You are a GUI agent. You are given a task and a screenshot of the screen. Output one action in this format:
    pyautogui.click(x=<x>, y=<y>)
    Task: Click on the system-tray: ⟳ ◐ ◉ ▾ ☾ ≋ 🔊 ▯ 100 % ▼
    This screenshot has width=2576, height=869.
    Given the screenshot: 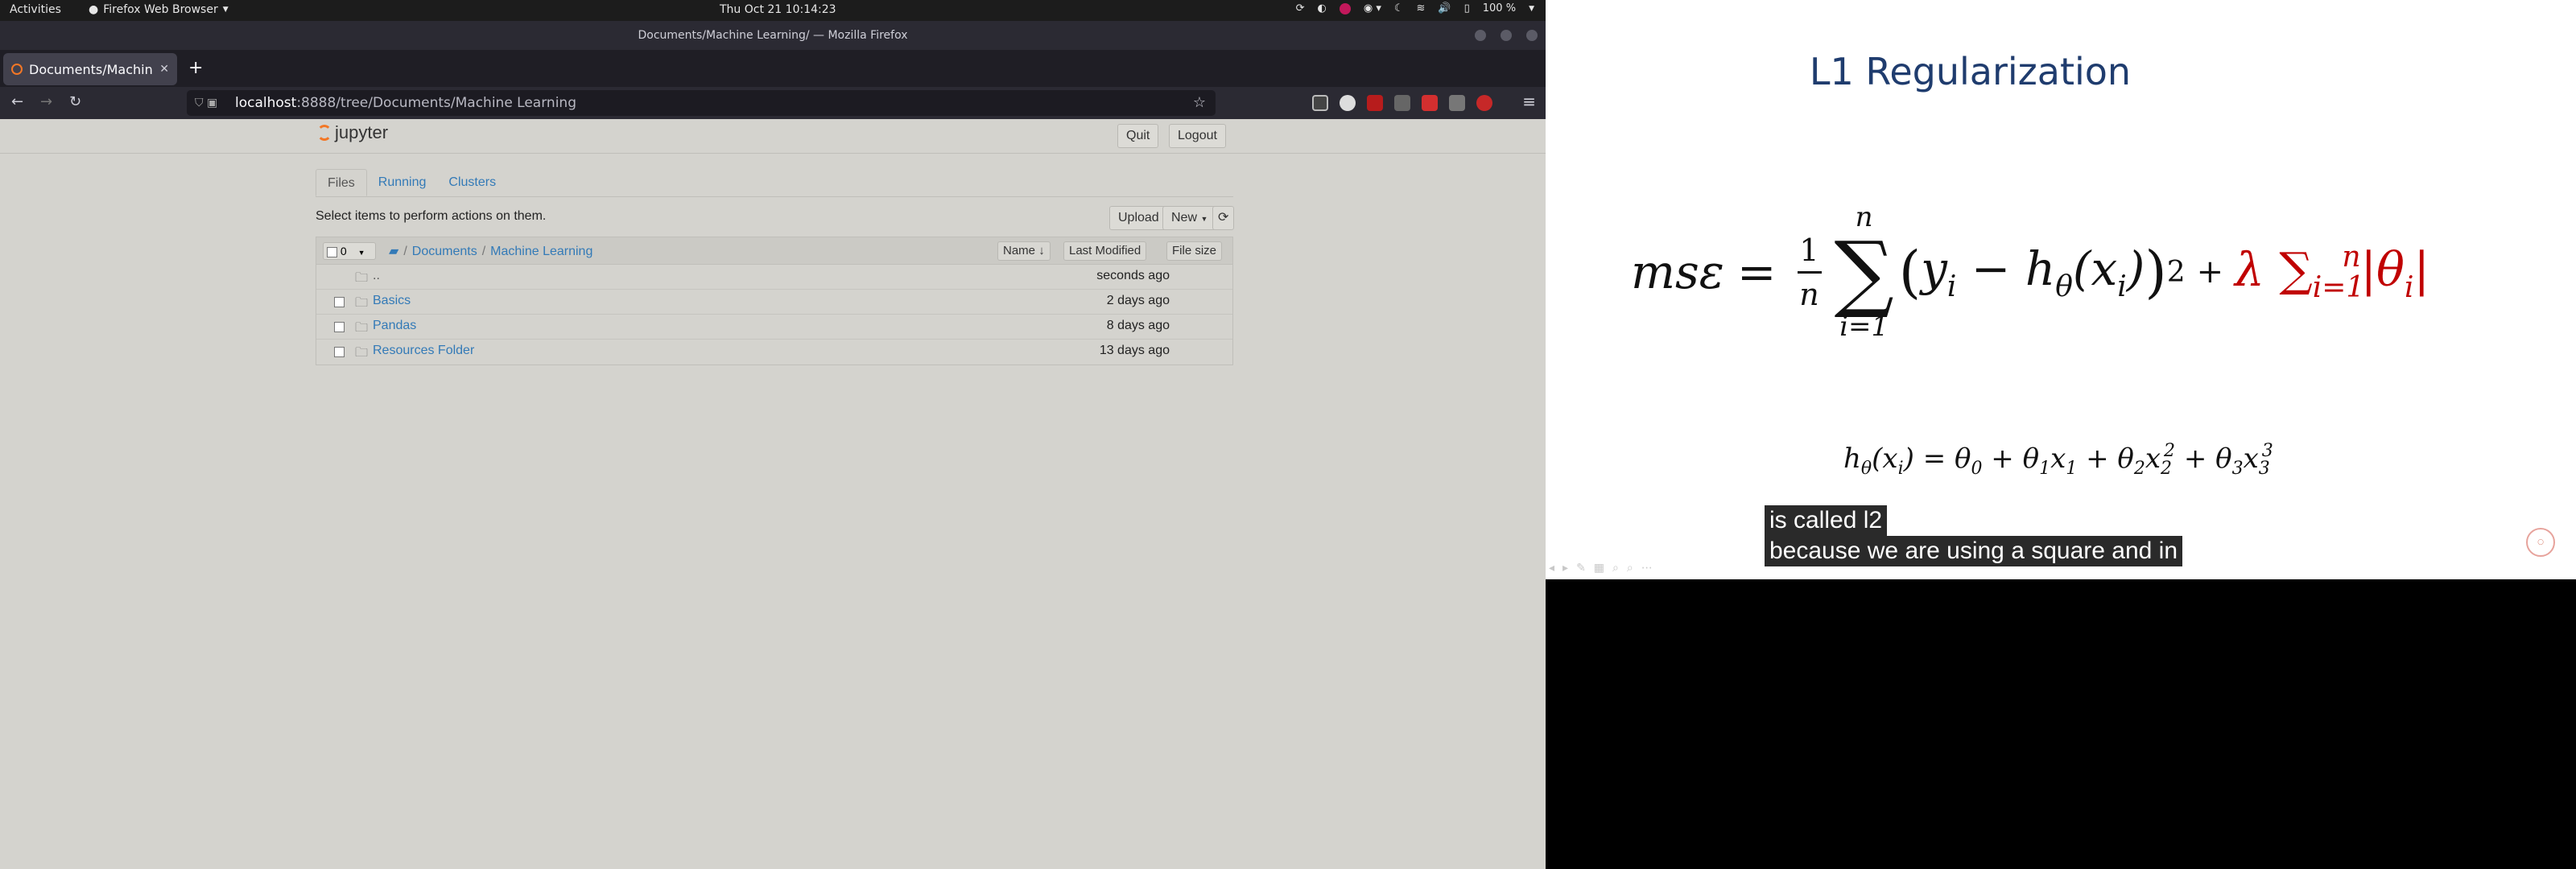 What is the action you would take?
    pyautogui.click(x=1415, y=8)
    